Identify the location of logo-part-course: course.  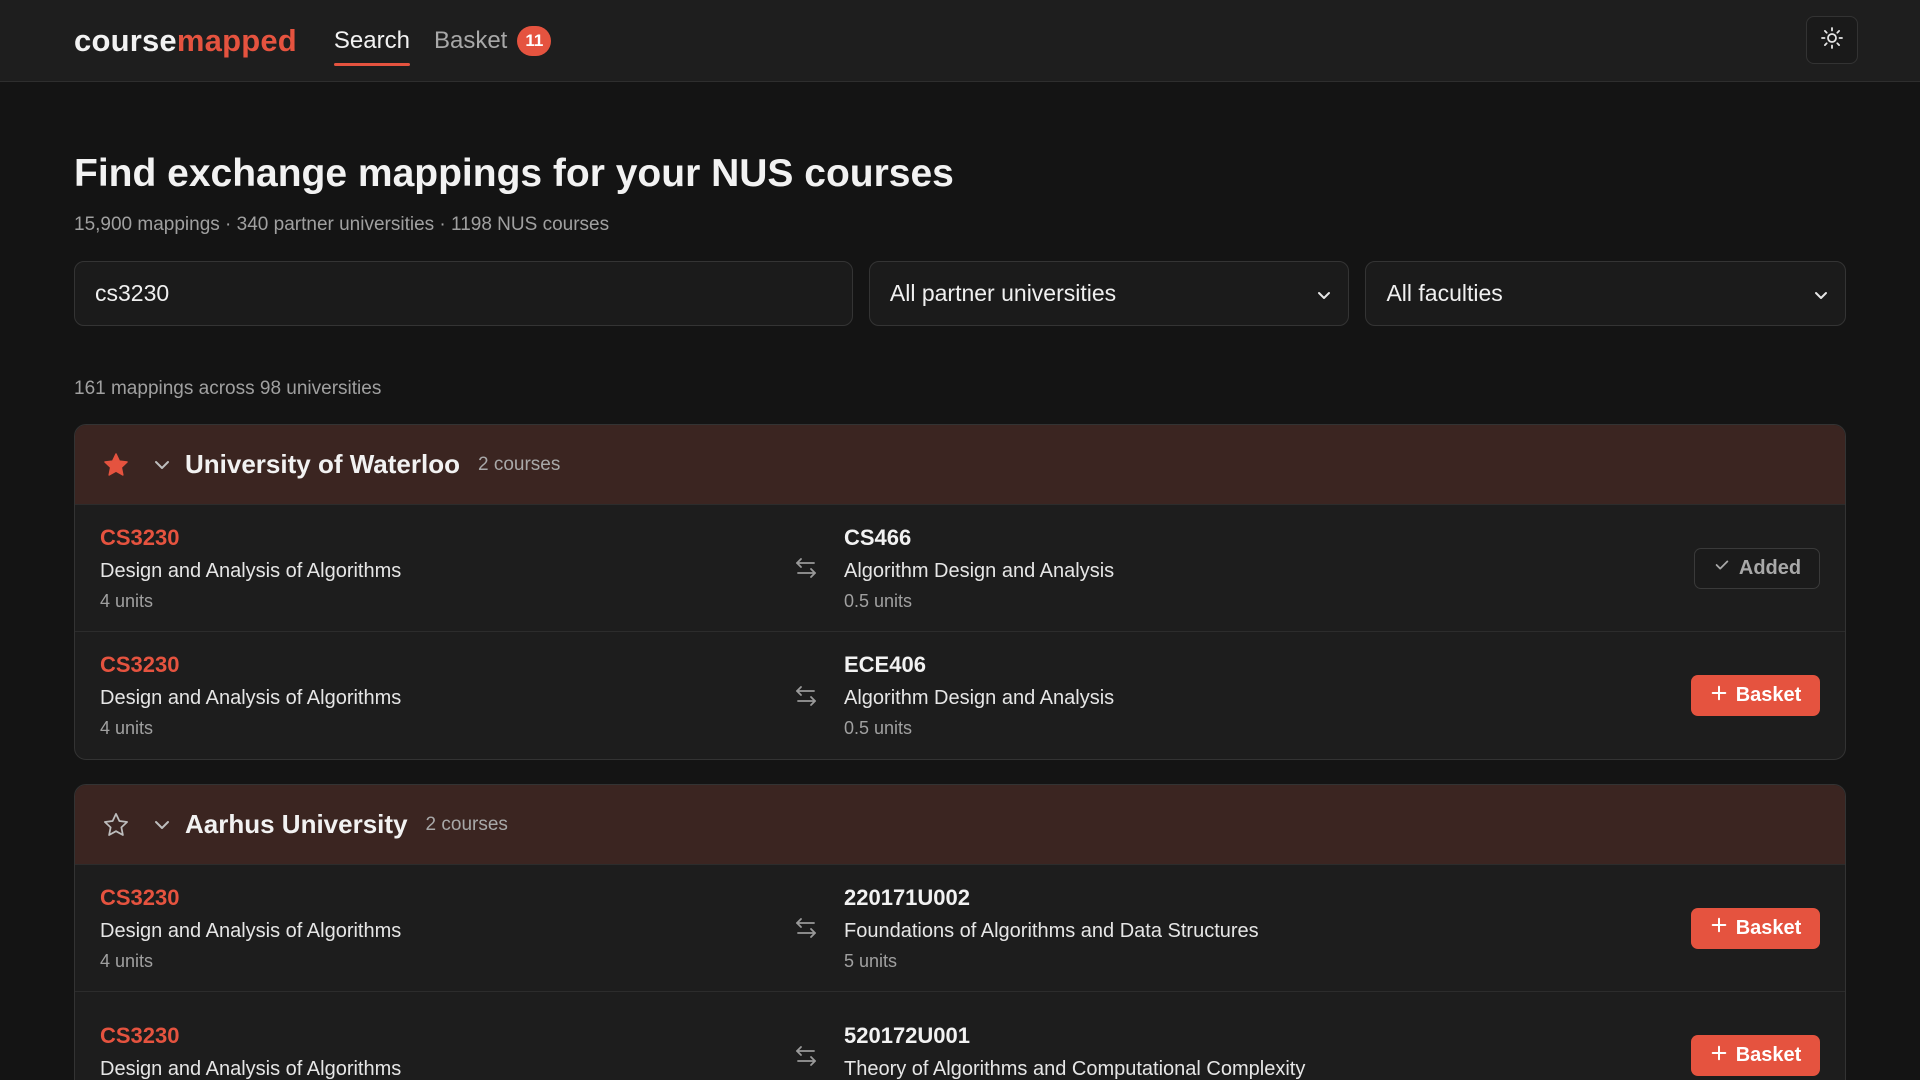
(125, 40).